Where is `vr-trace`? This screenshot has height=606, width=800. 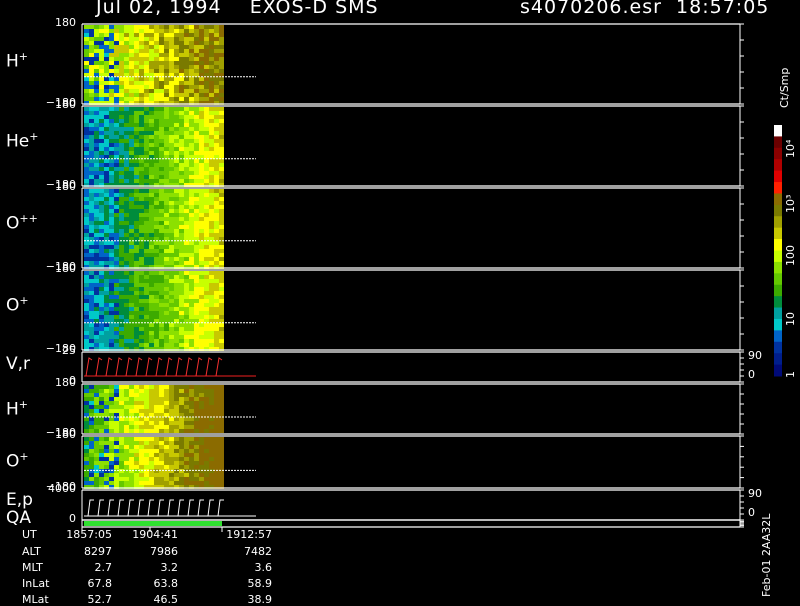 vr-trace is located at coordinates (109, 367).